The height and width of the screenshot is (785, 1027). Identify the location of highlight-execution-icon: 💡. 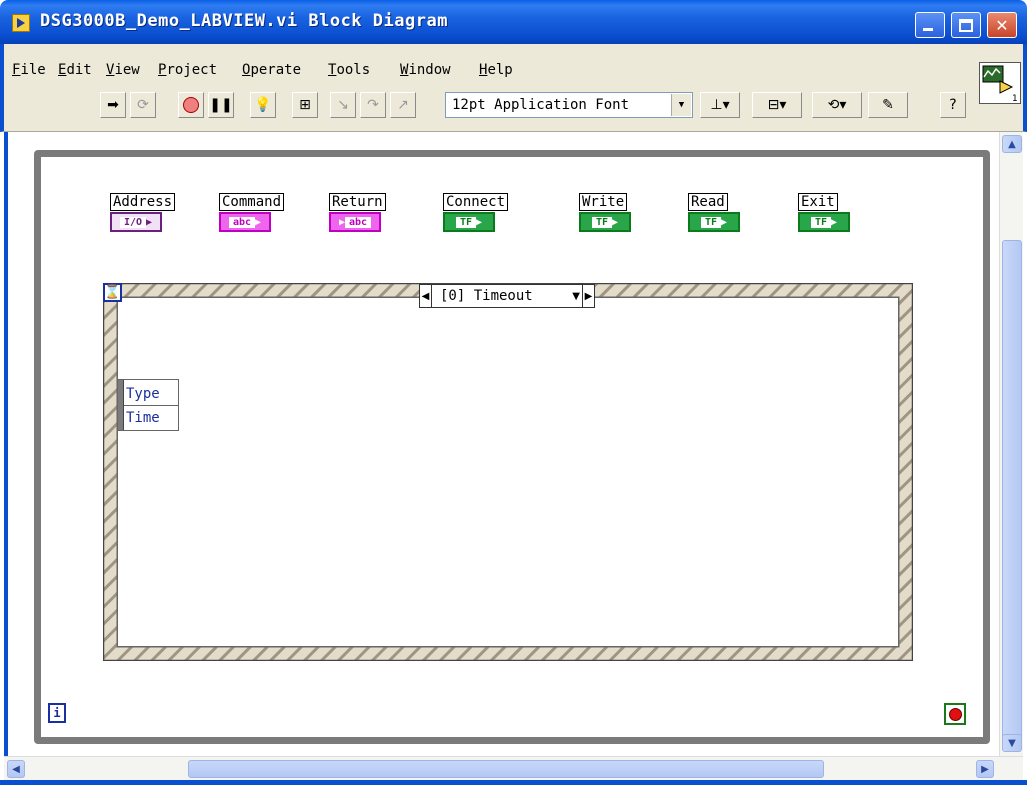
(263, 105).